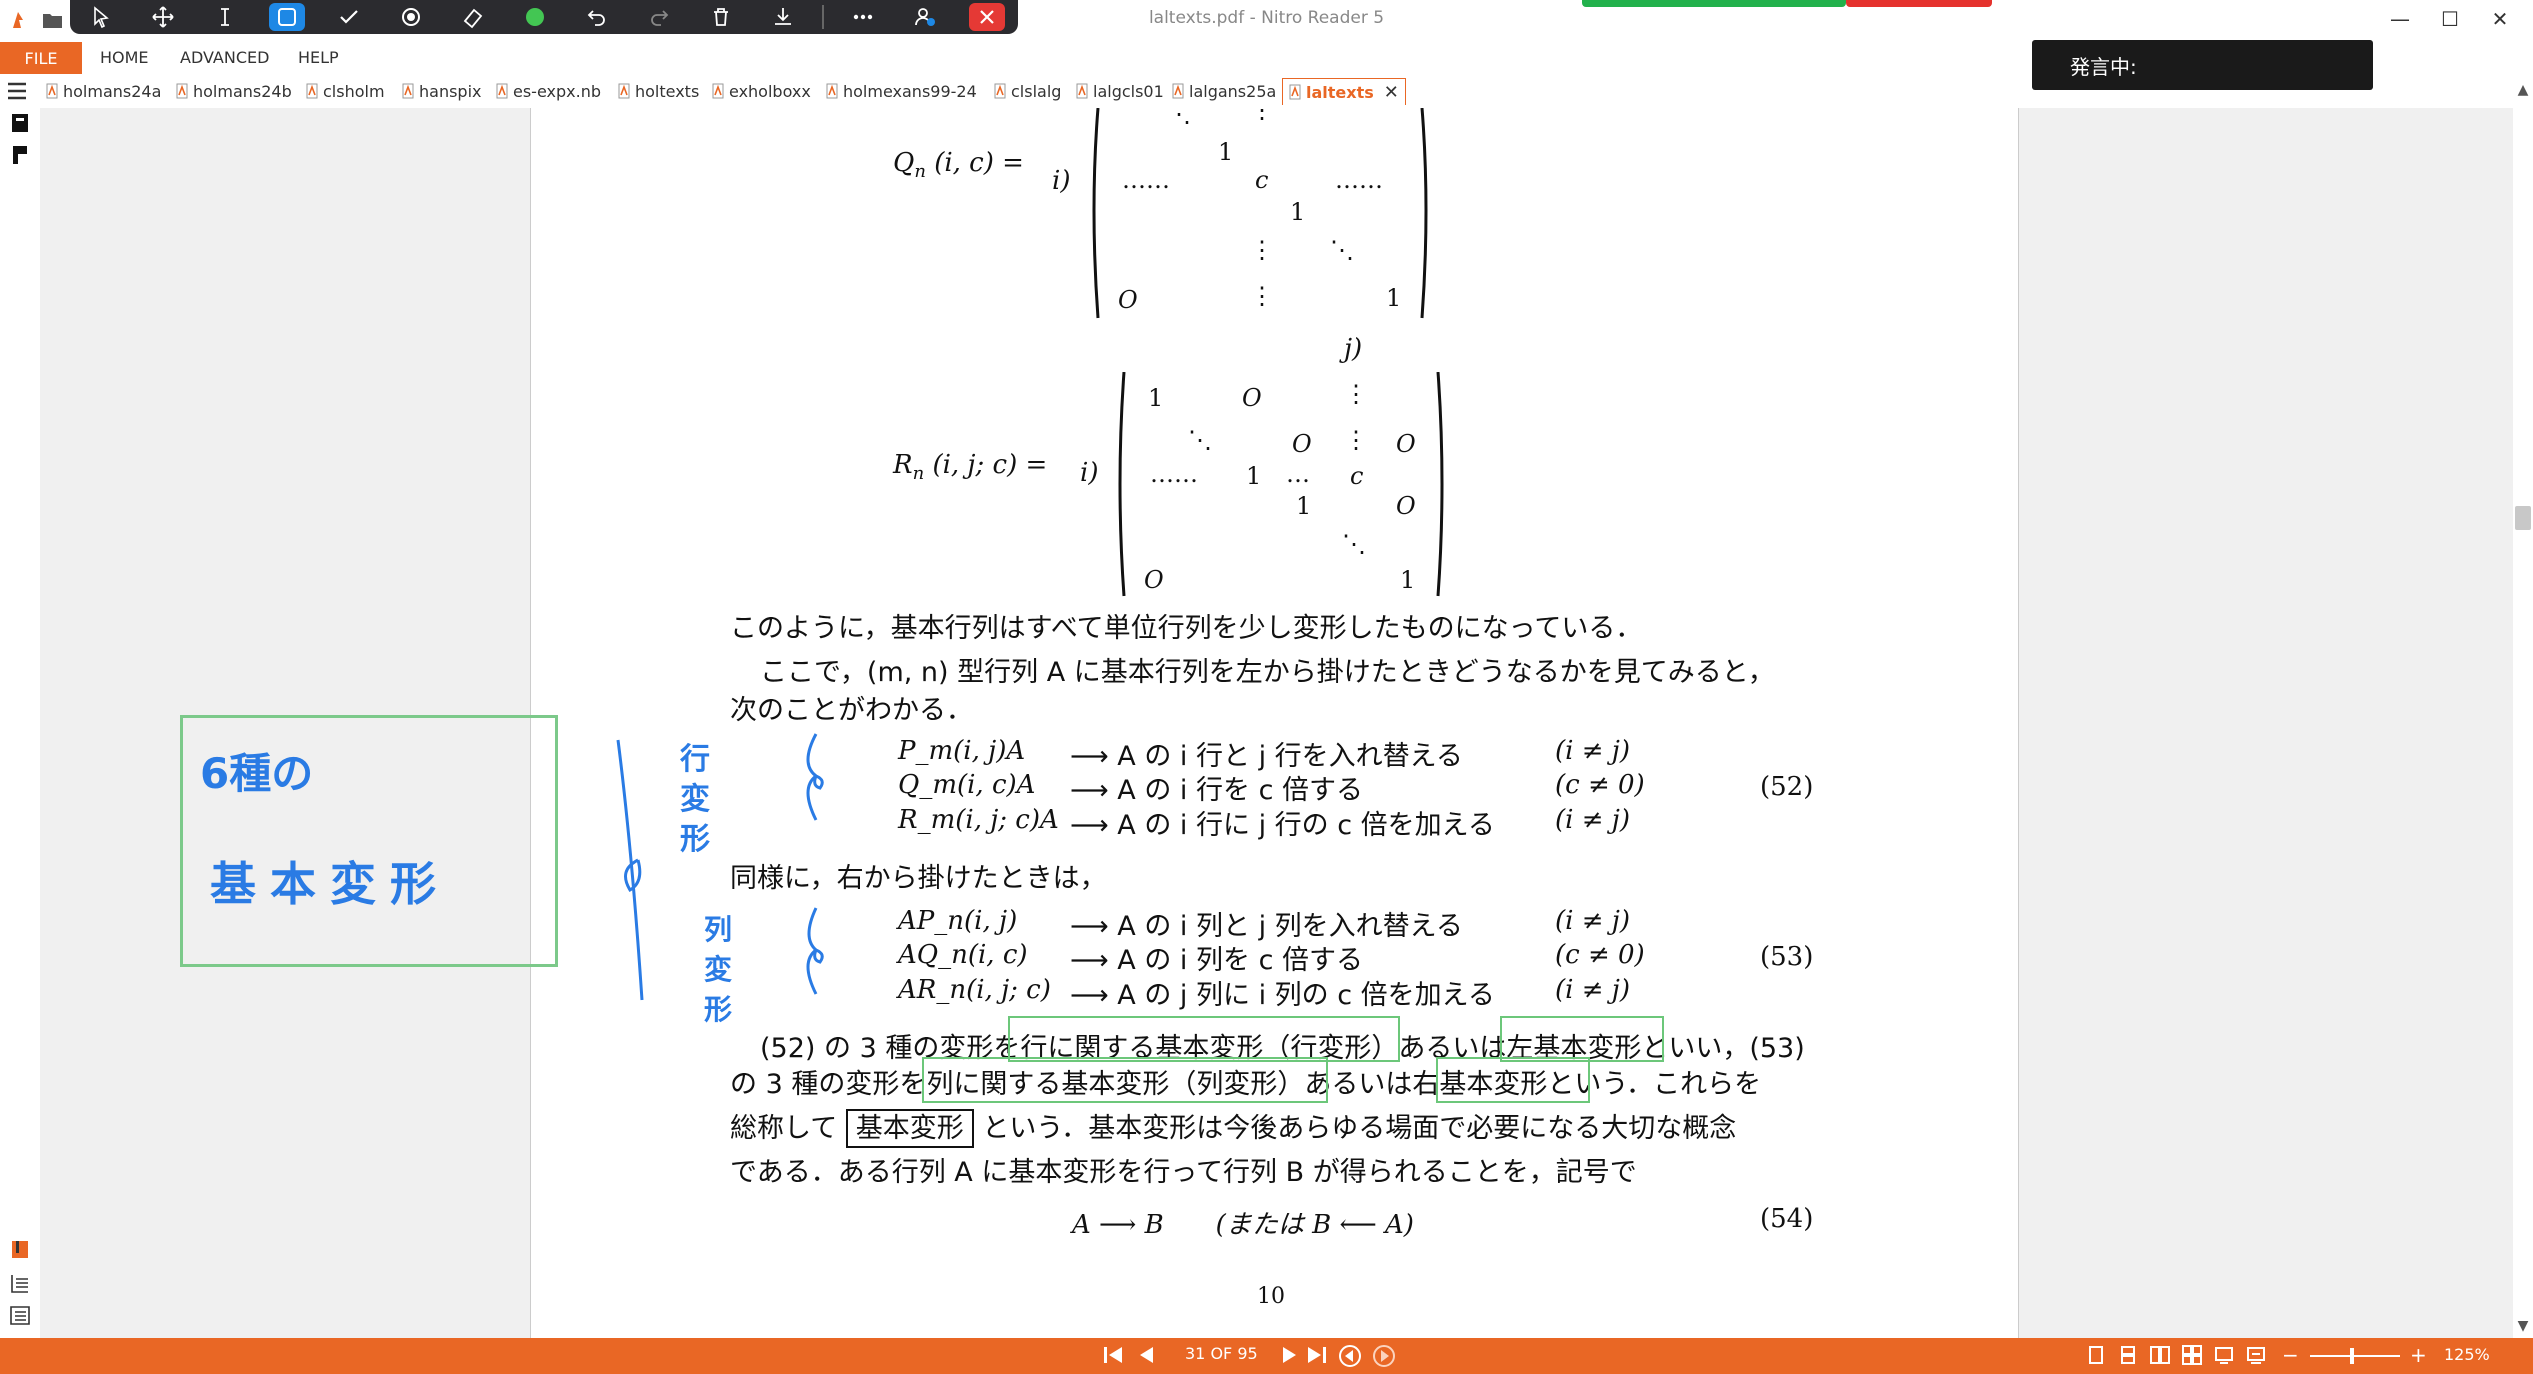  I want to click on attachments-panel-icon, so click(20, 1249).